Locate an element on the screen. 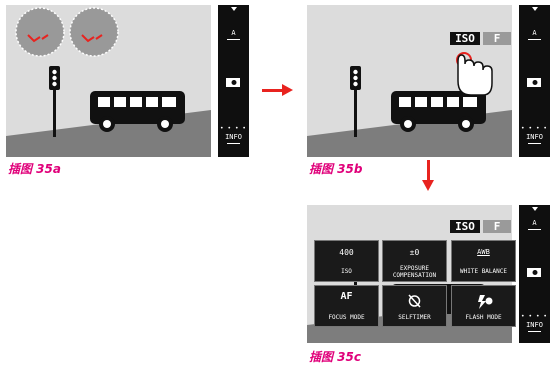  flash-mode-label: FLASH MODE is located at coordinates (483, 317).